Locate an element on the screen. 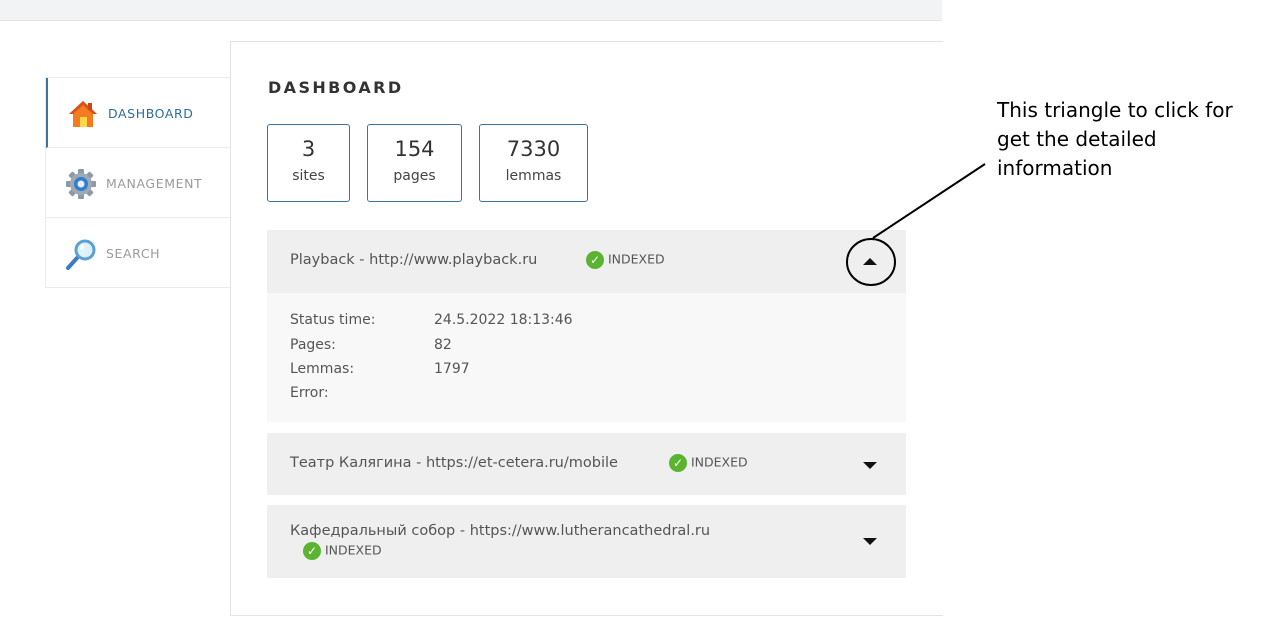 Image resolution: width=1265 pixels, height=632 pixels. magnifier-icon is located at coordinates (81, 254).